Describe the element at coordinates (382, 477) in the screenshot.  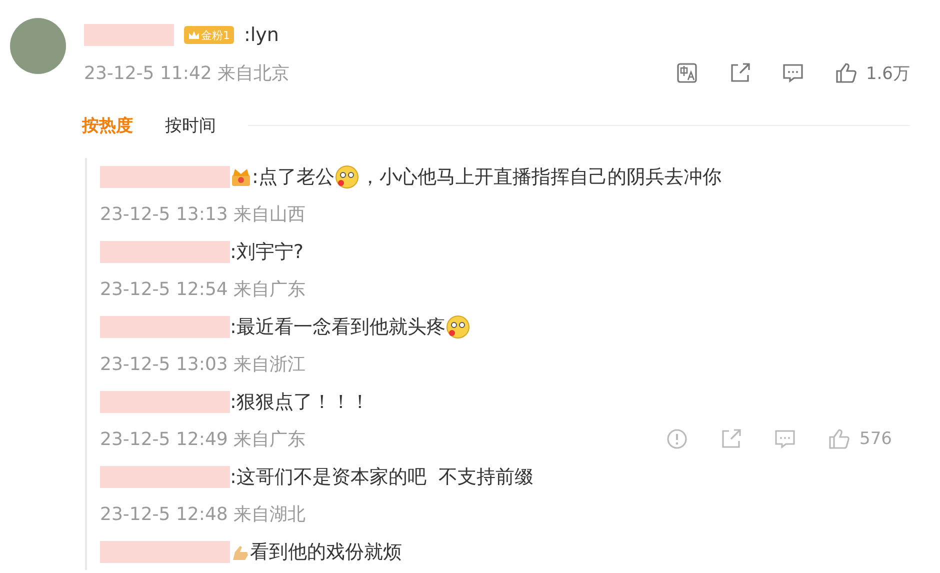
I see `reply-text: :这哥们不是资本家的吧 不支持前缀` at that location.